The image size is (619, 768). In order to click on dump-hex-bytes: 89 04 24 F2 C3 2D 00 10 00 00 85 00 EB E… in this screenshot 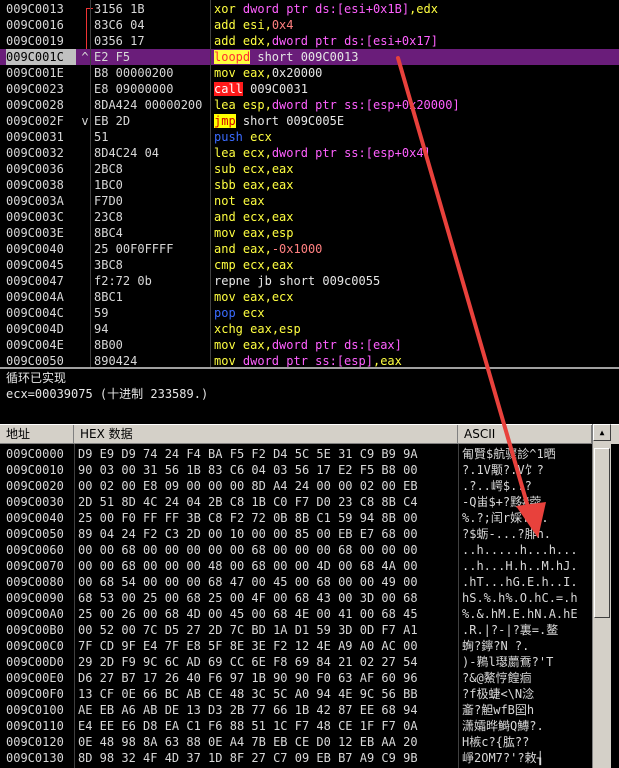, I will do `click(248, 534)`.